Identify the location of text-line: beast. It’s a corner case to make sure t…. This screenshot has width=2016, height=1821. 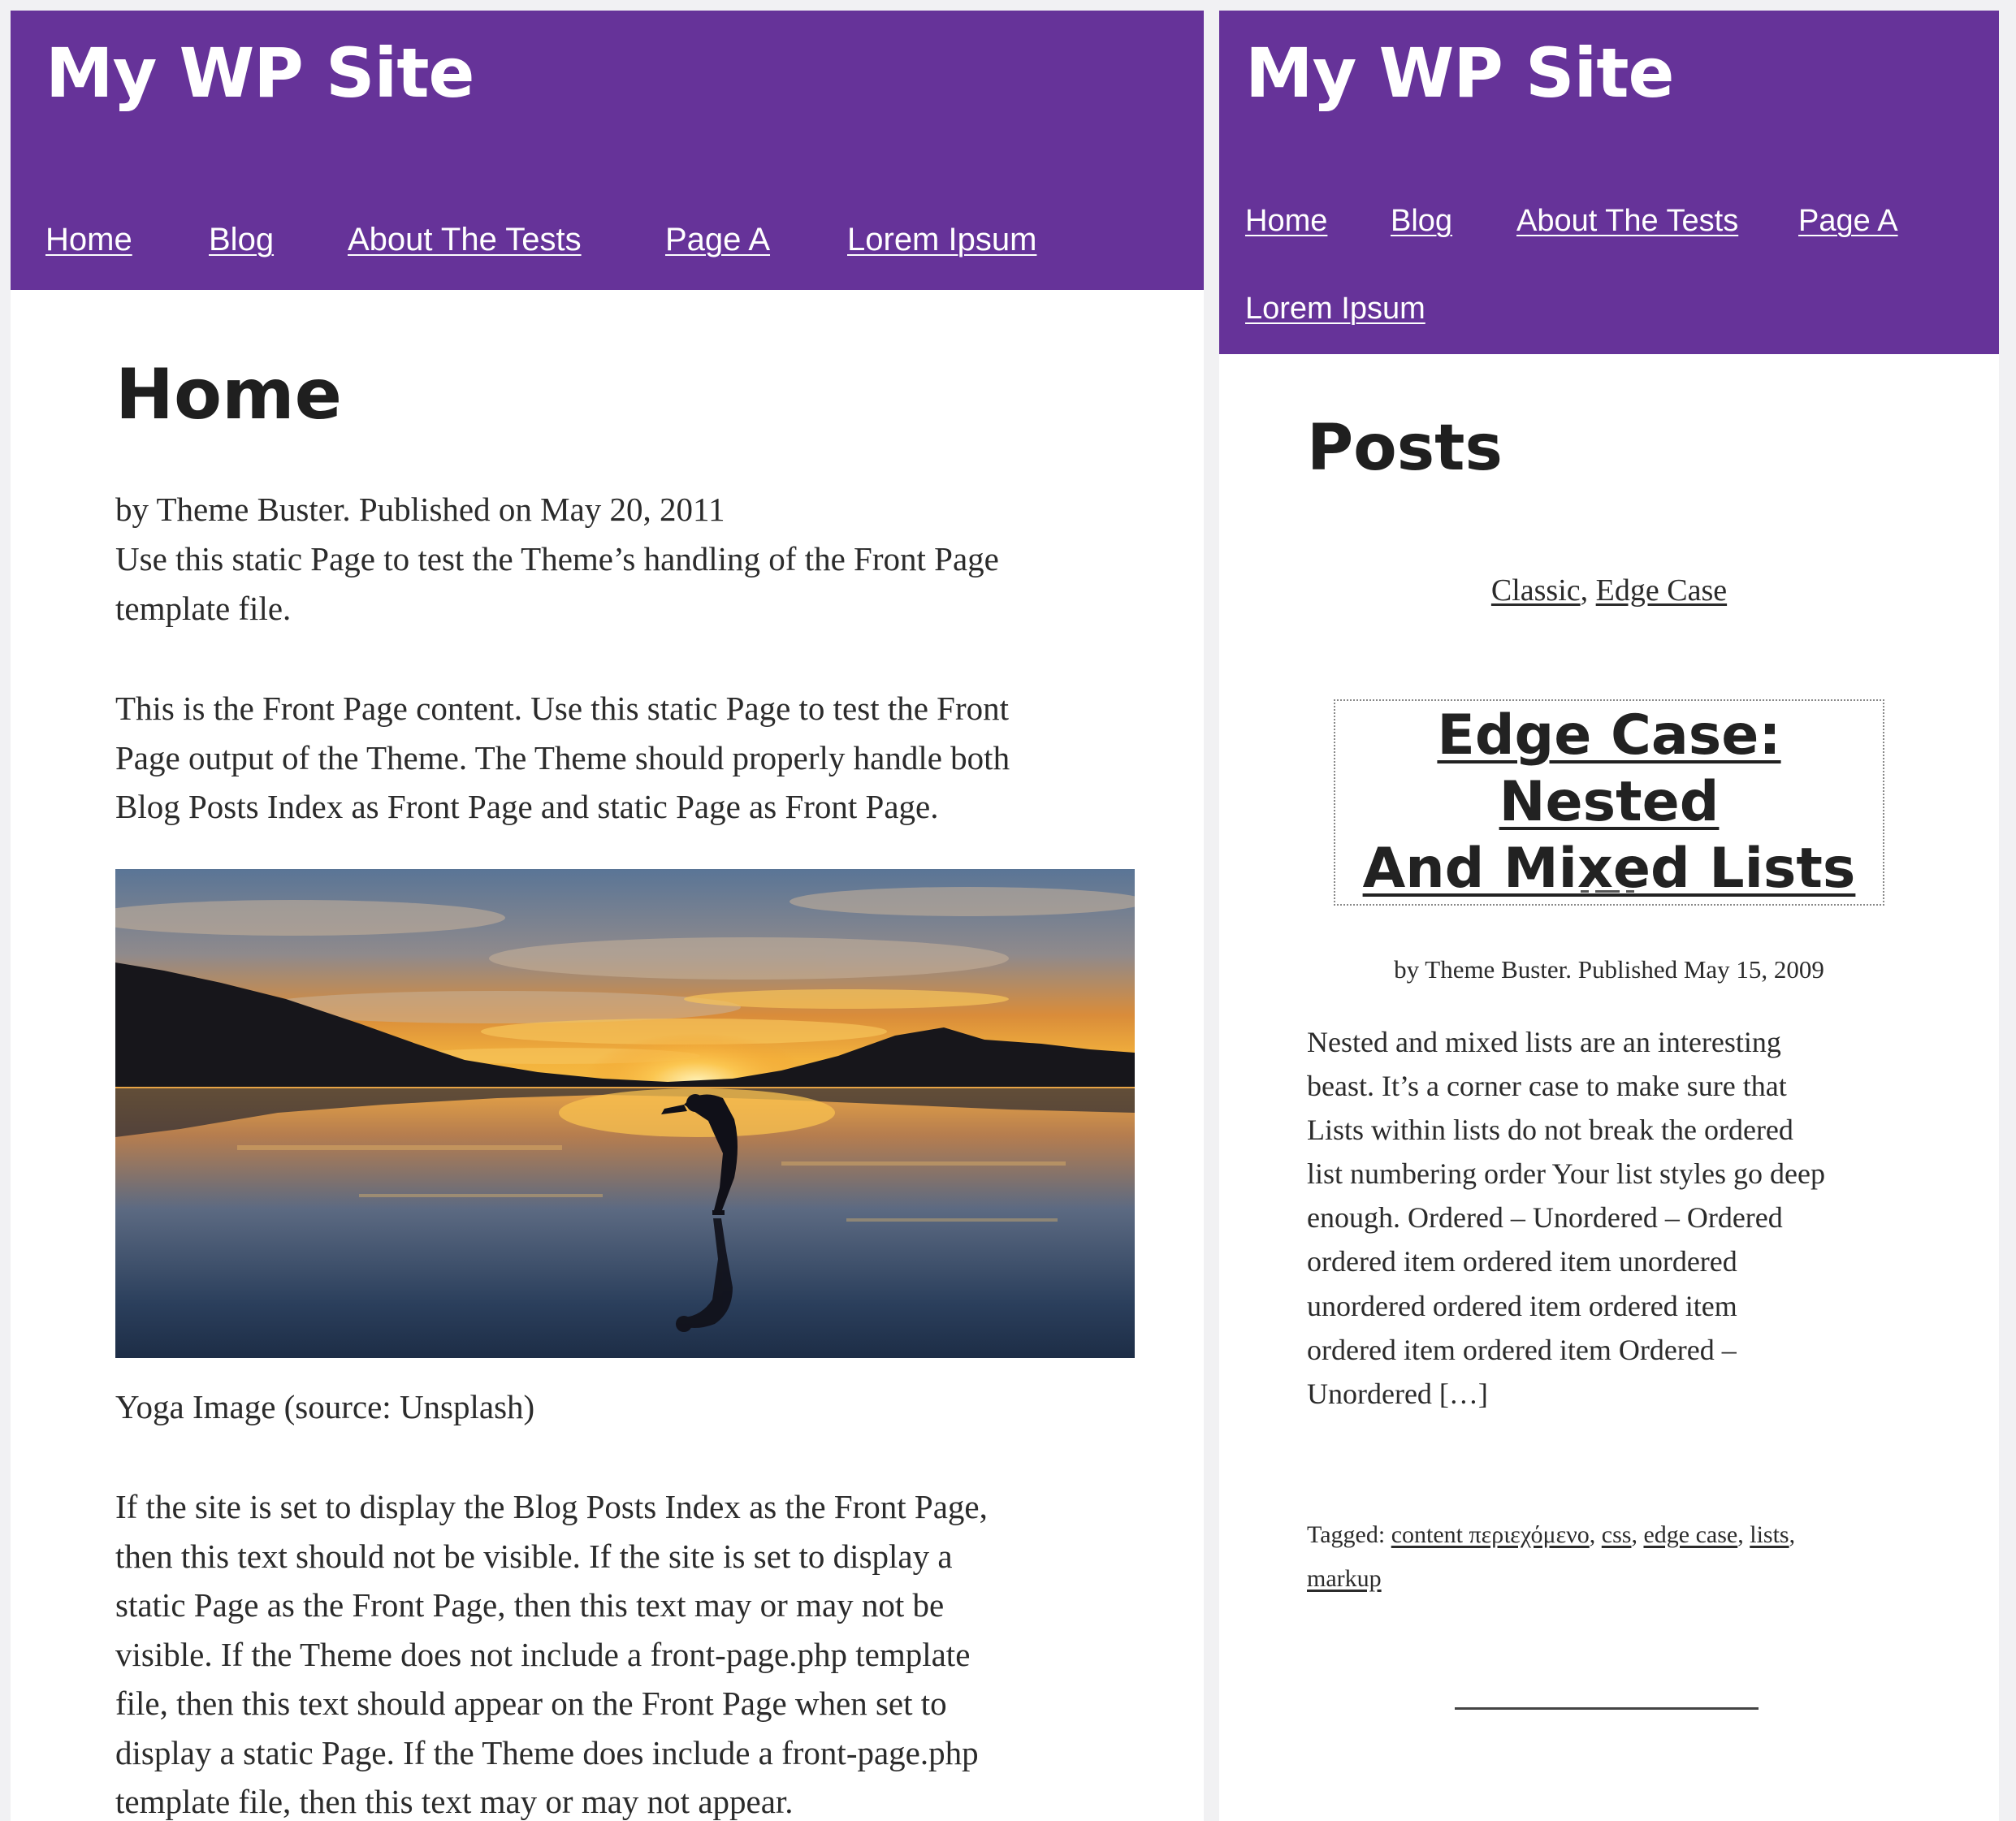
(1547, 1086).